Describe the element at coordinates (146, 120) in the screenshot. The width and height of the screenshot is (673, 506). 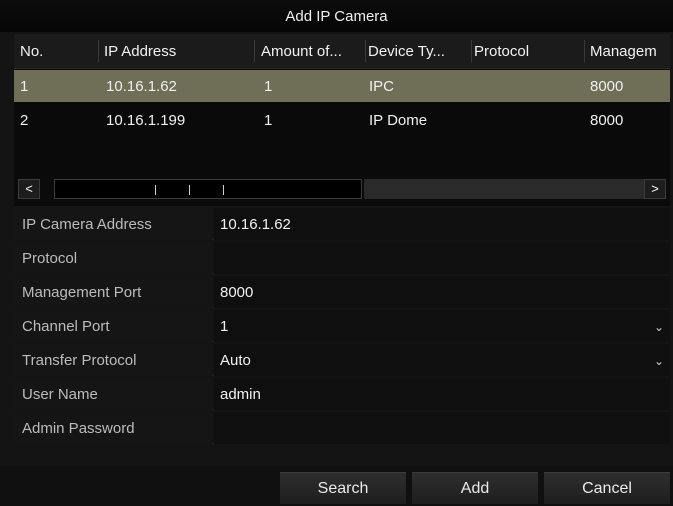
I see `cell-ip-address: 10.16.1.199` at that location.